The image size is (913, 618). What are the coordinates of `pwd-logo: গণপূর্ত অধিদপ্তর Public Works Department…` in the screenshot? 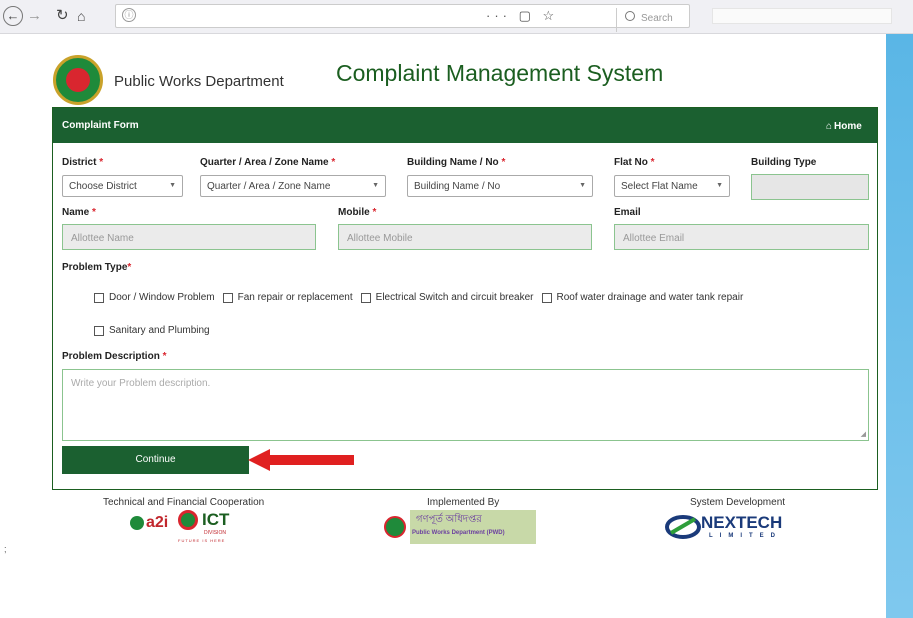 It's located at (458, 527).